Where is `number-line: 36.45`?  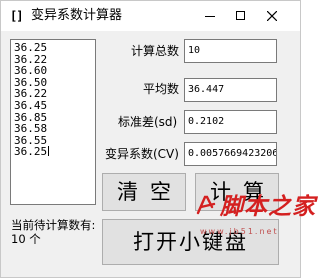
number-line: 36.45 is located at coordinates (31, 105).